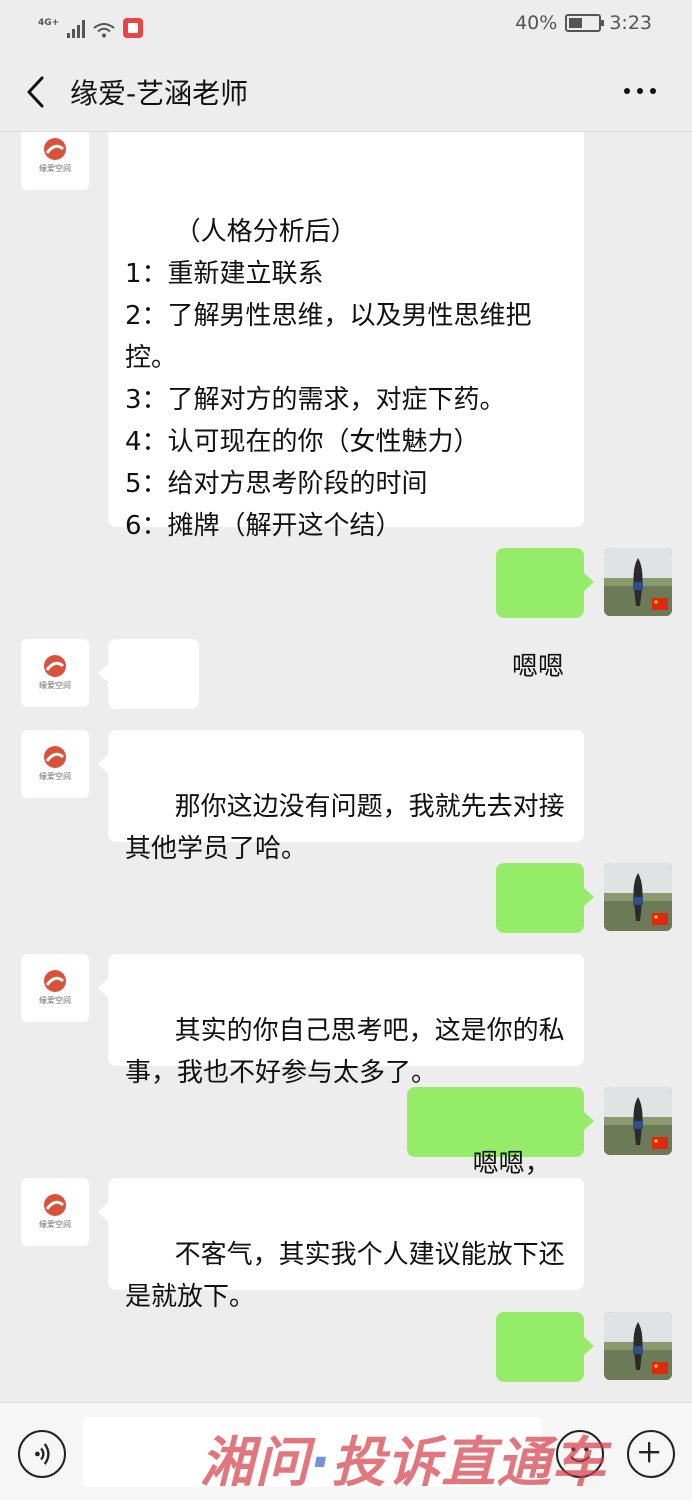  What do you see at coordinates (133, 28) in the screenshot?
I see `app-notification-icon` at bounding box center [133, 28].